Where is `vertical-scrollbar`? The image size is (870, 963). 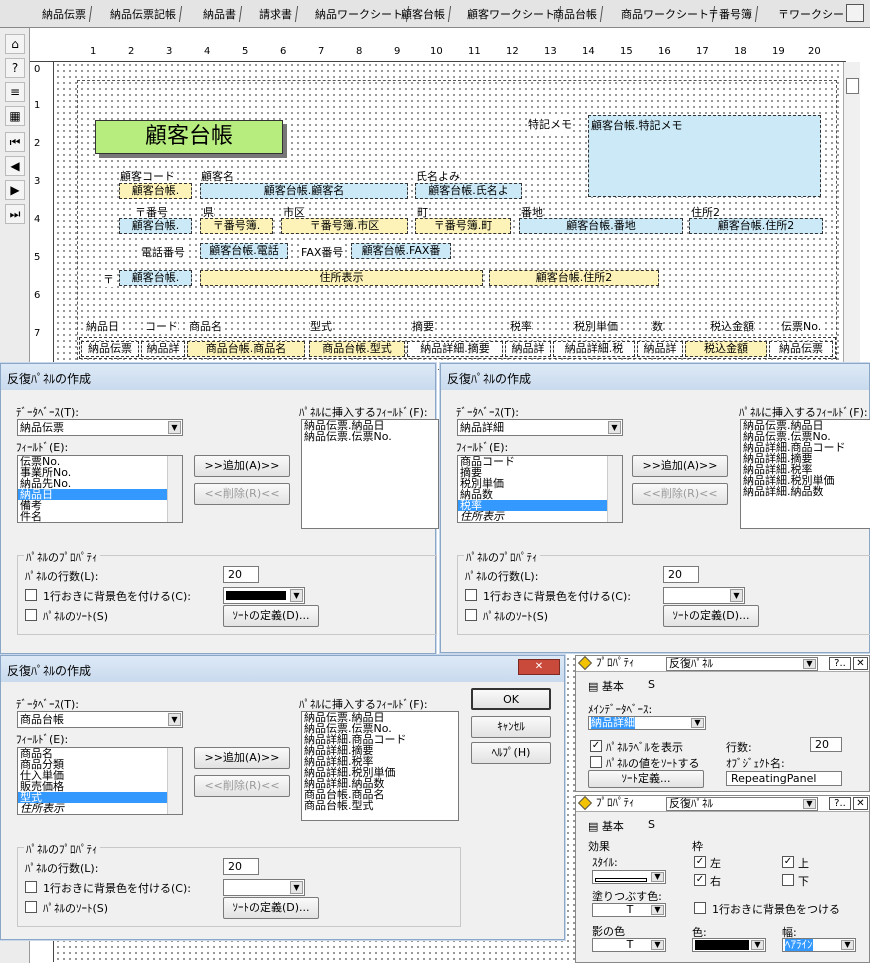 vertical-scrollbar is located at coordinates (851, 212).